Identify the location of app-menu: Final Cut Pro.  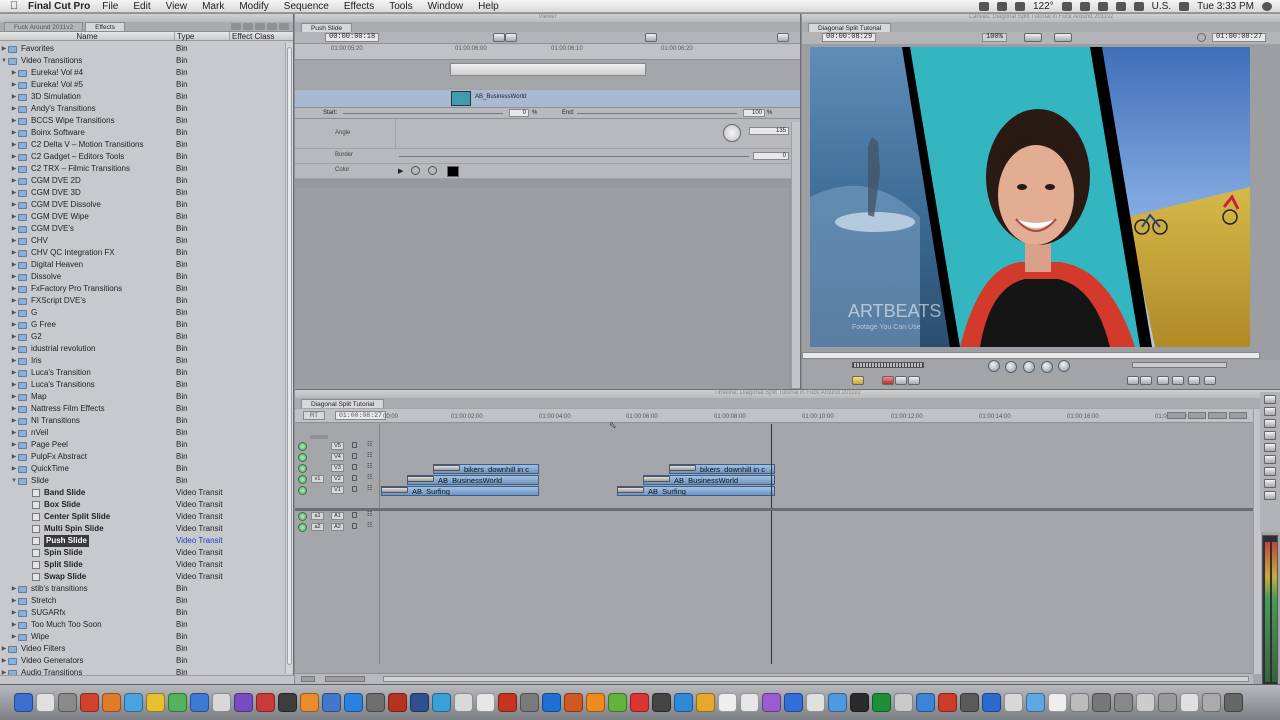
(59, 6).